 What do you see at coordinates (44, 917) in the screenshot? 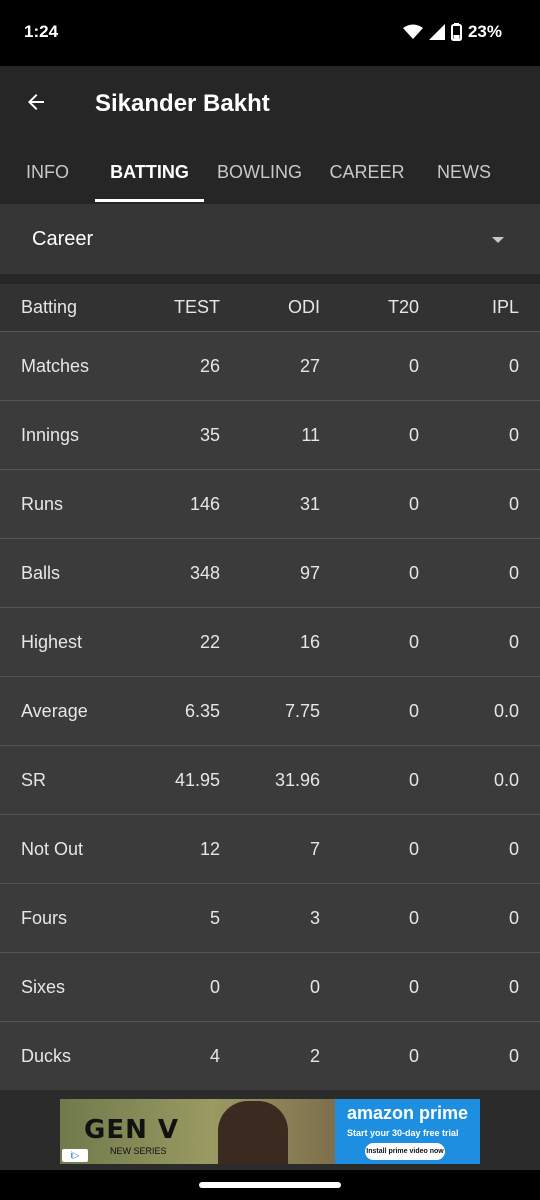
I see `stat-label: Fours` at bounding box center [44, 917].